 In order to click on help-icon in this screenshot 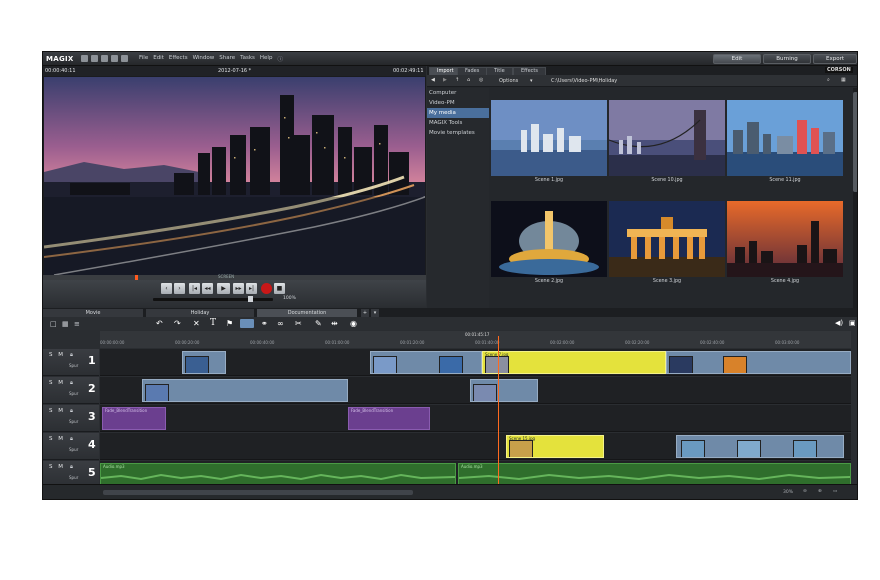, I will do `click(124, 58)`.